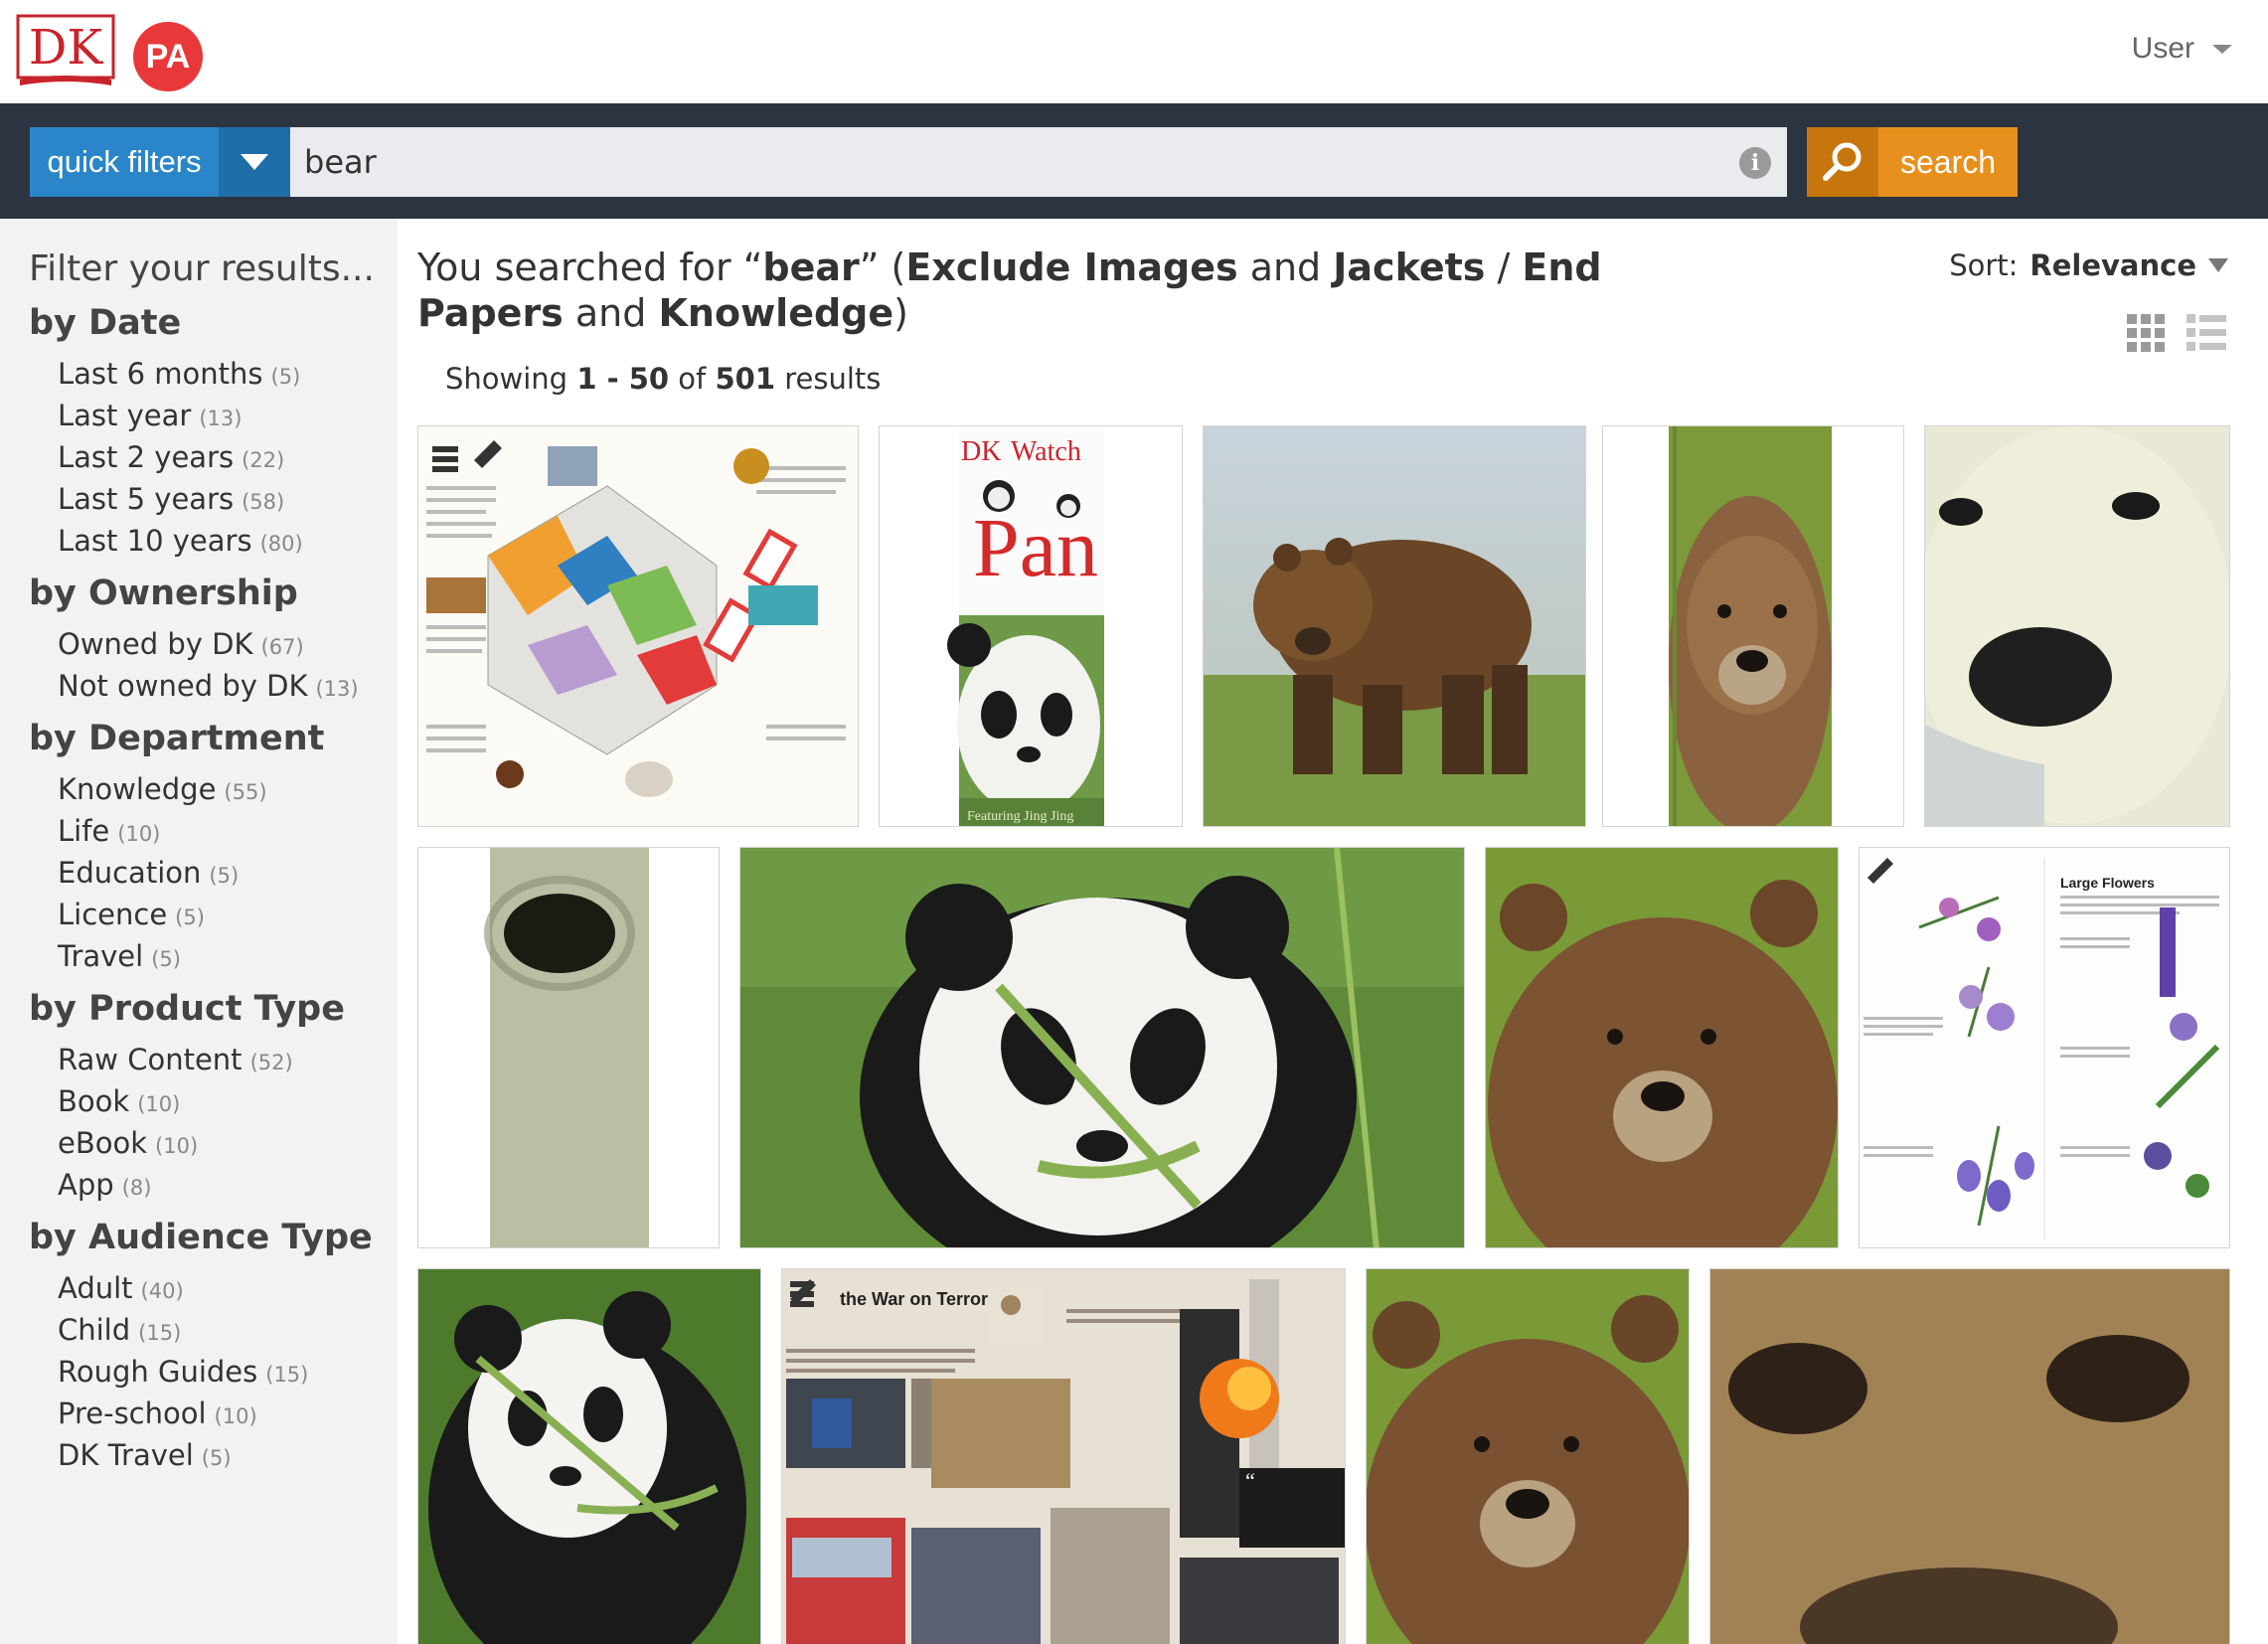  I want to click on quick-filters-toggle, so click(255, 162).